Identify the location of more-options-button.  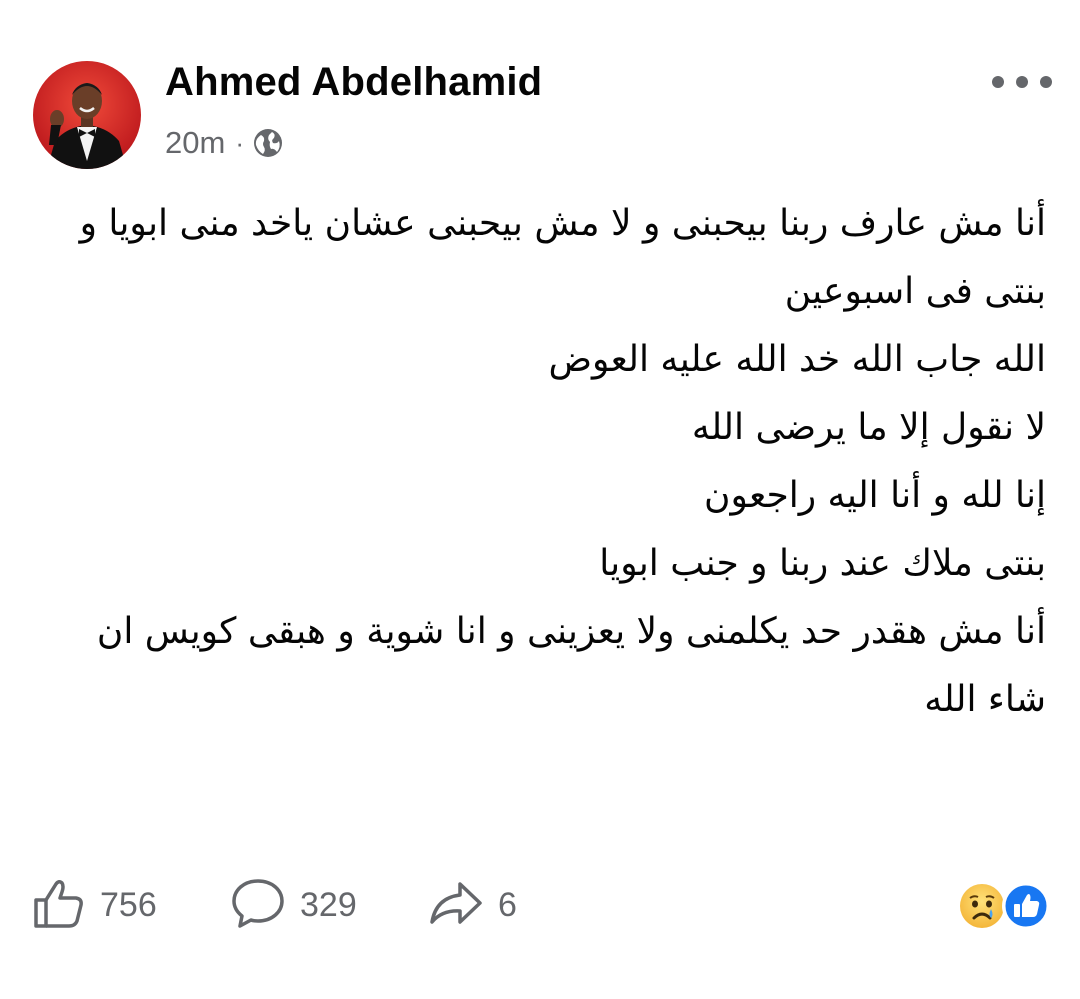
(1022, 82).